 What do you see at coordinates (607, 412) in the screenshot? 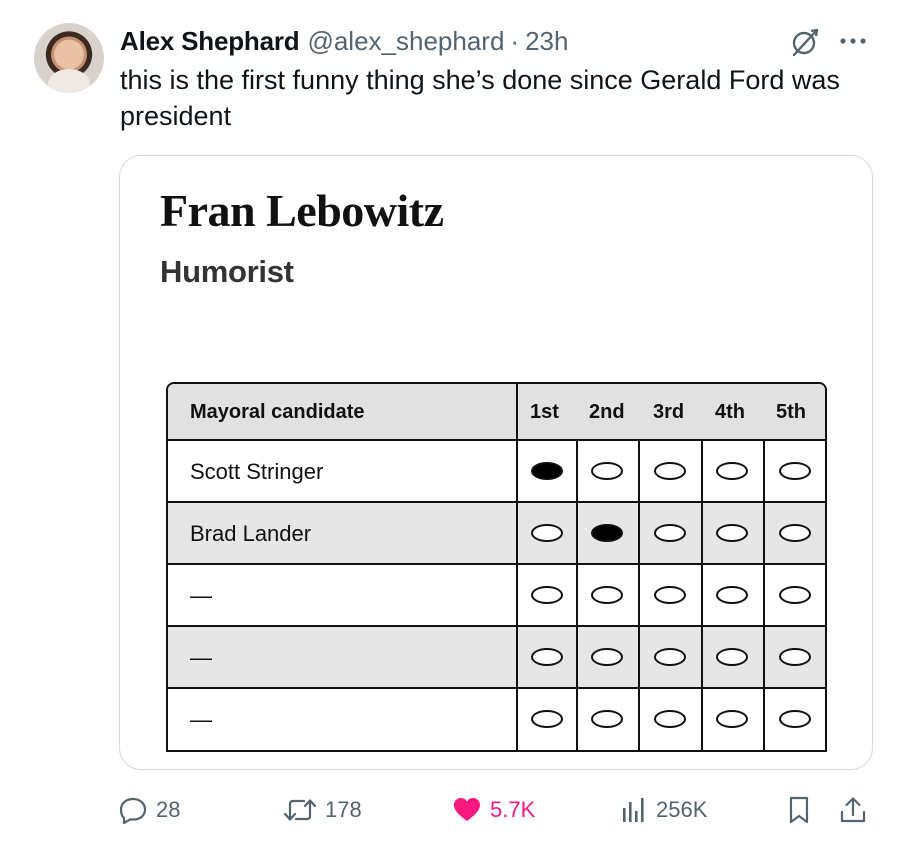
I see `rank-label-2nd: 2nd` at bounding box center [607, 412].